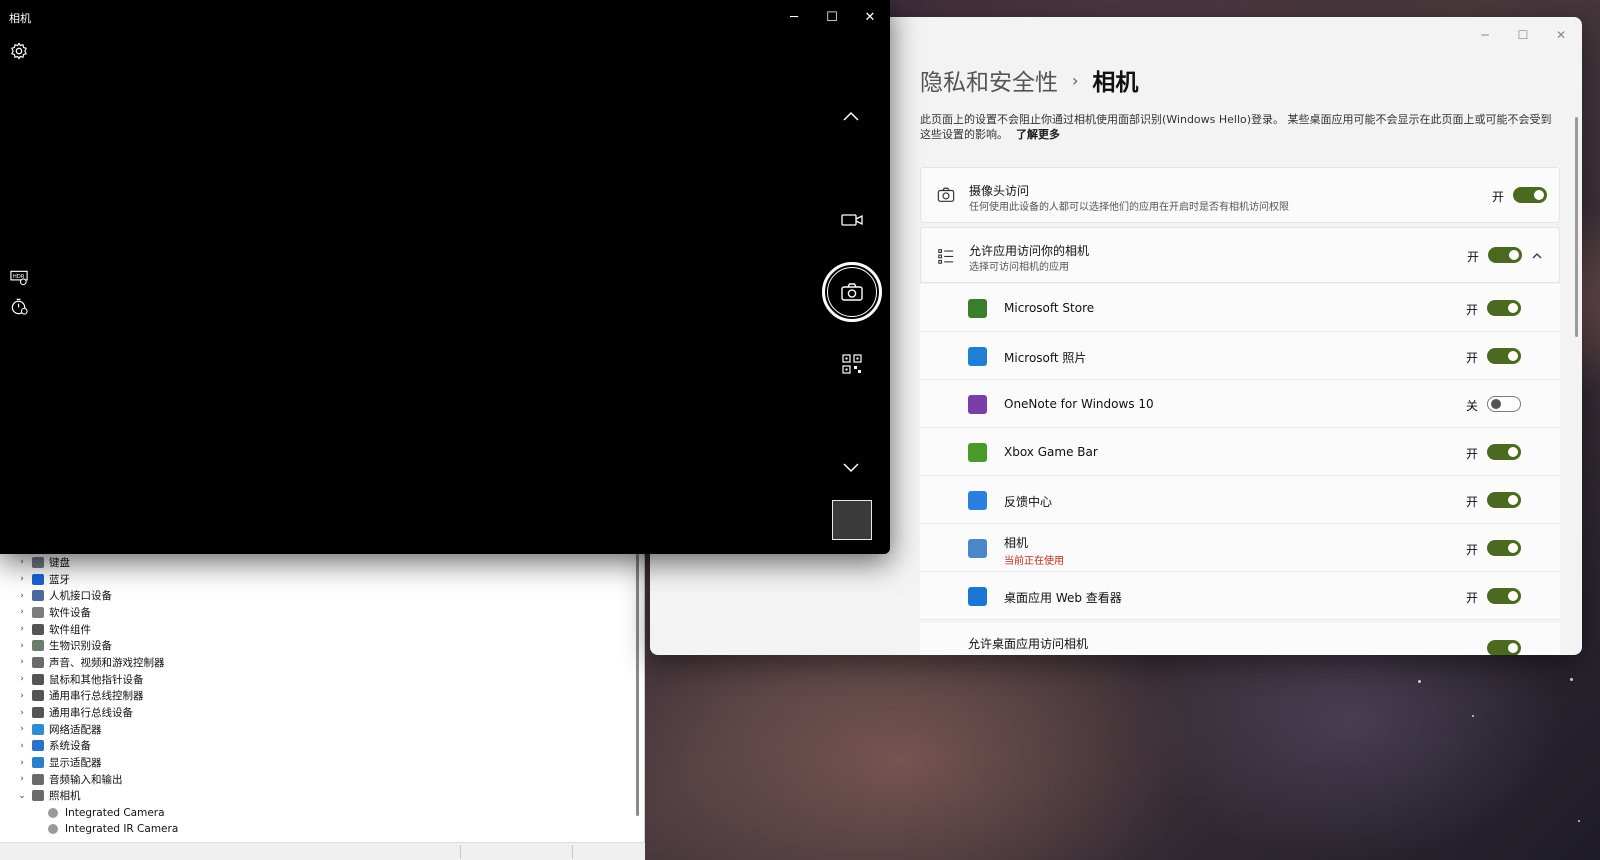 Image resolution: width=1600 pixels, height=860 pixels. What do you see at coordinates (1485, 35) in the screenshot?
I see `minimize-button: ─` at bounding box center [1485, 35].